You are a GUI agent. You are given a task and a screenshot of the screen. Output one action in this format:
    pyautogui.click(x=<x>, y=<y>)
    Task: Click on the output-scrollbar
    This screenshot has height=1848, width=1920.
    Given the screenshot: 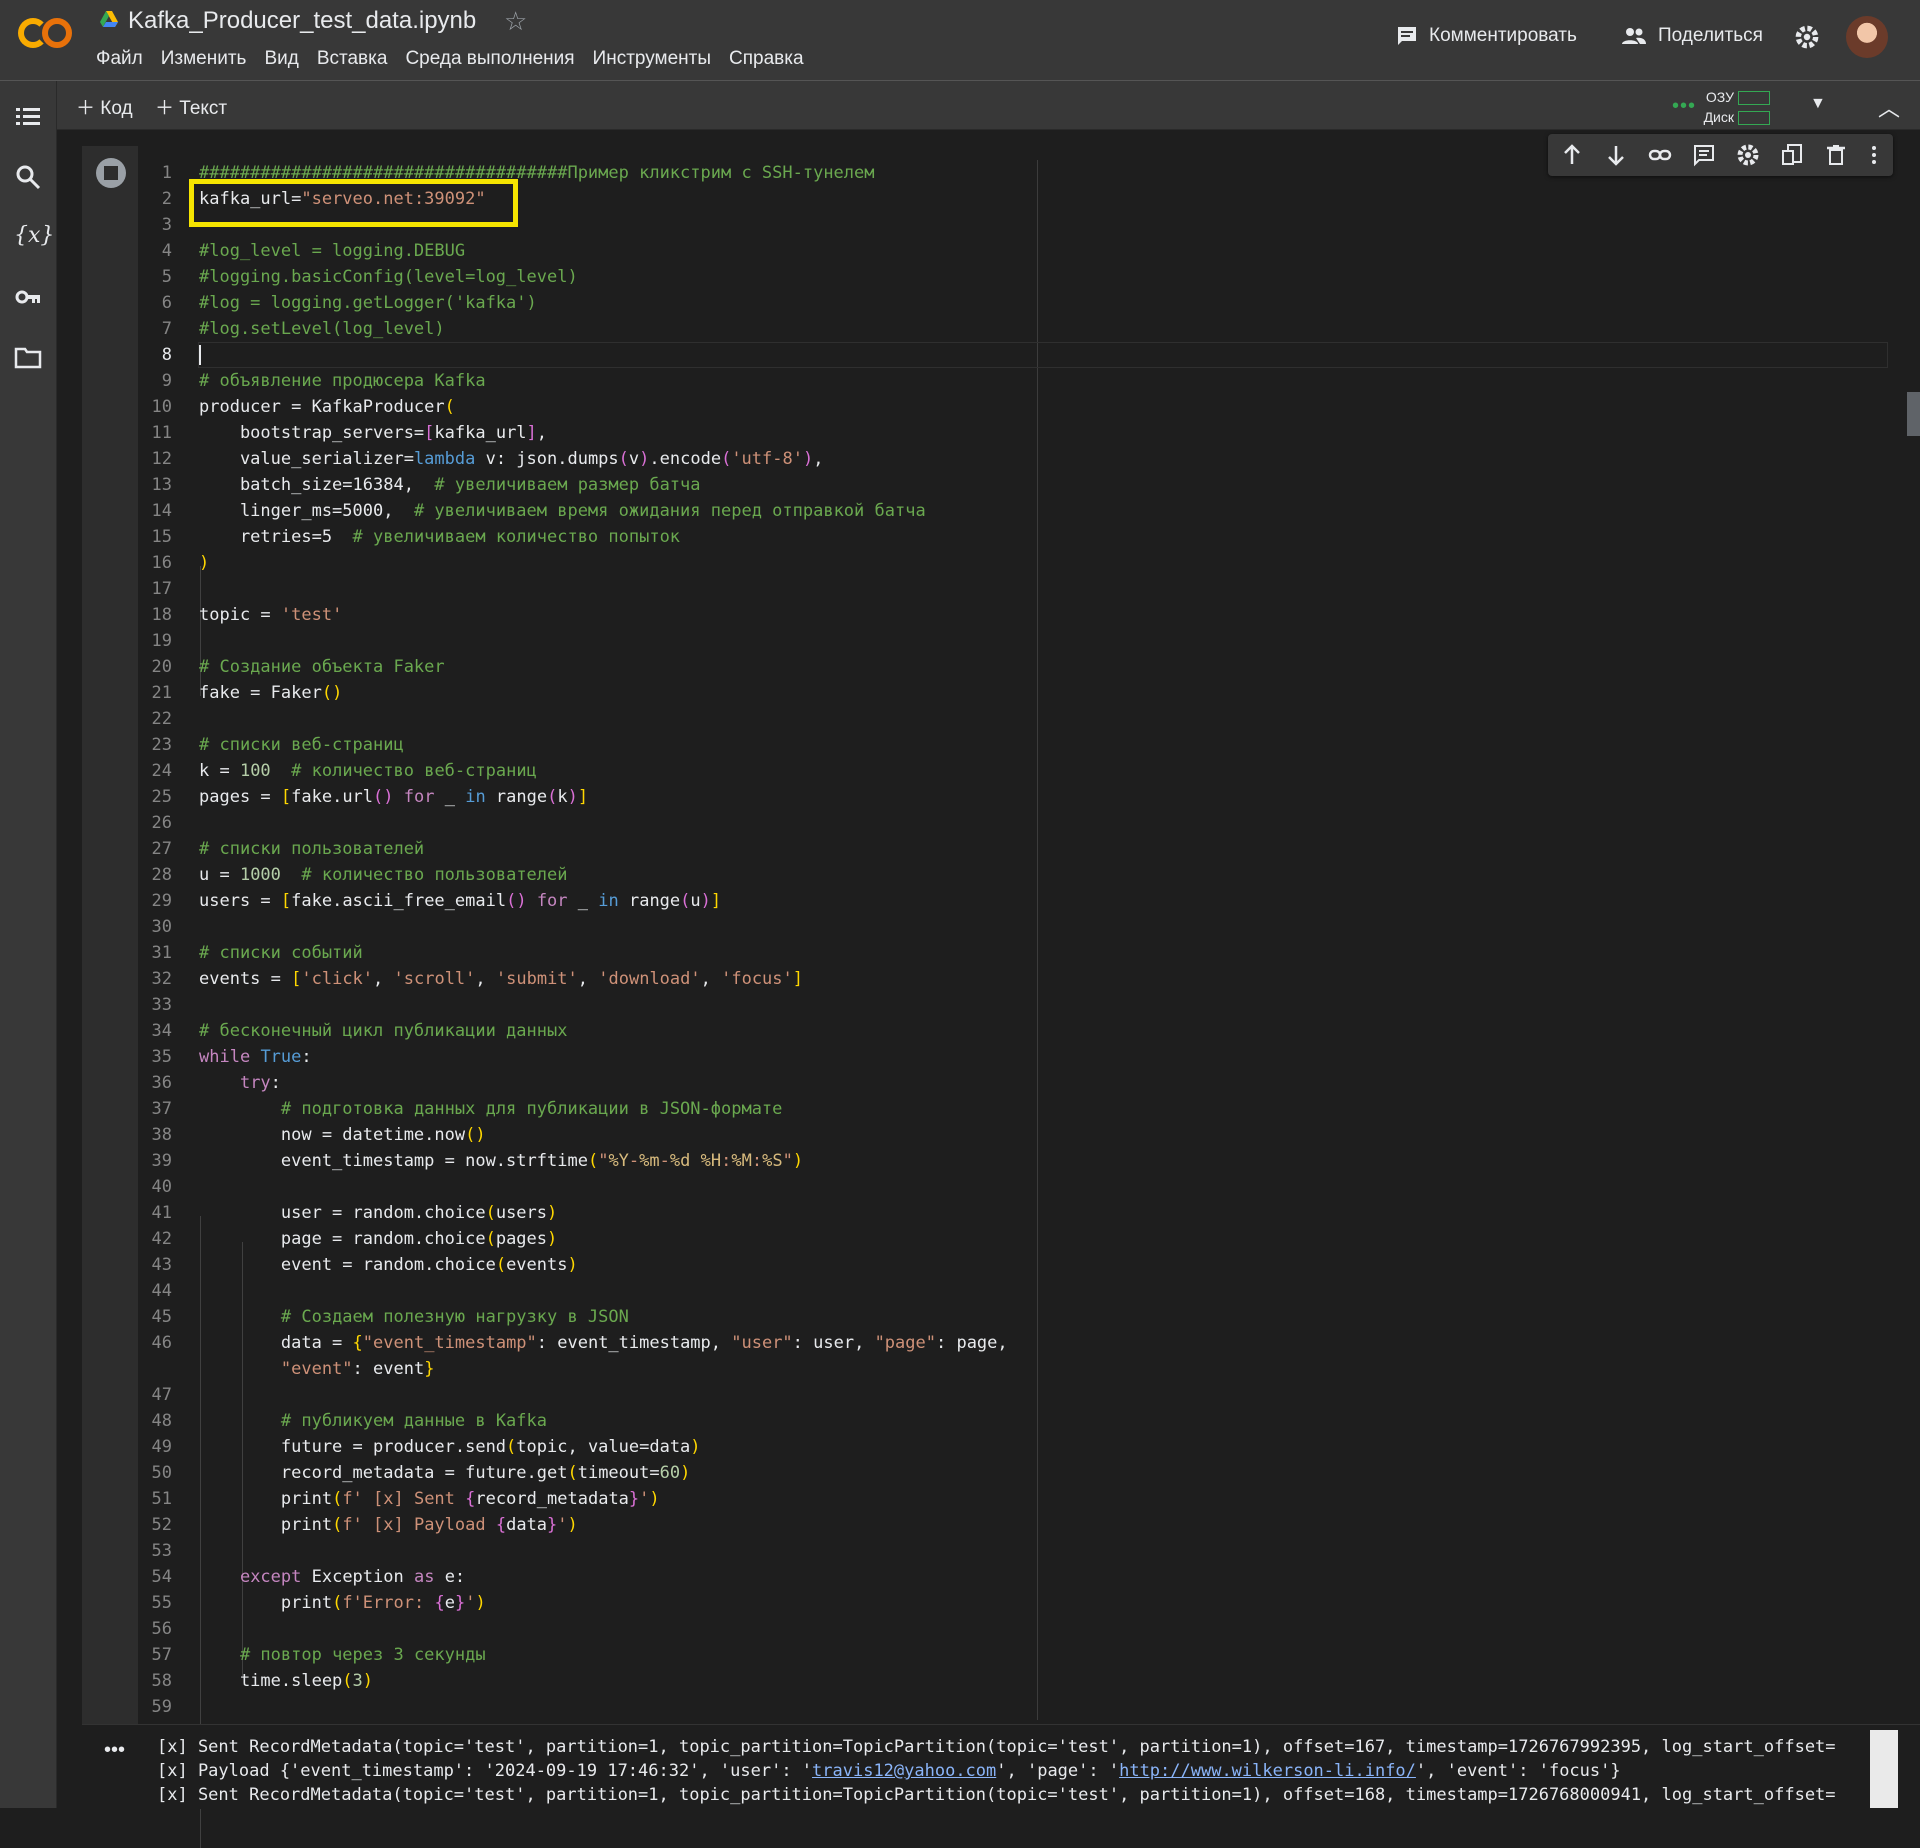 What is the action you would take?
    pyautogui.click(x=1884, y=1769)
    